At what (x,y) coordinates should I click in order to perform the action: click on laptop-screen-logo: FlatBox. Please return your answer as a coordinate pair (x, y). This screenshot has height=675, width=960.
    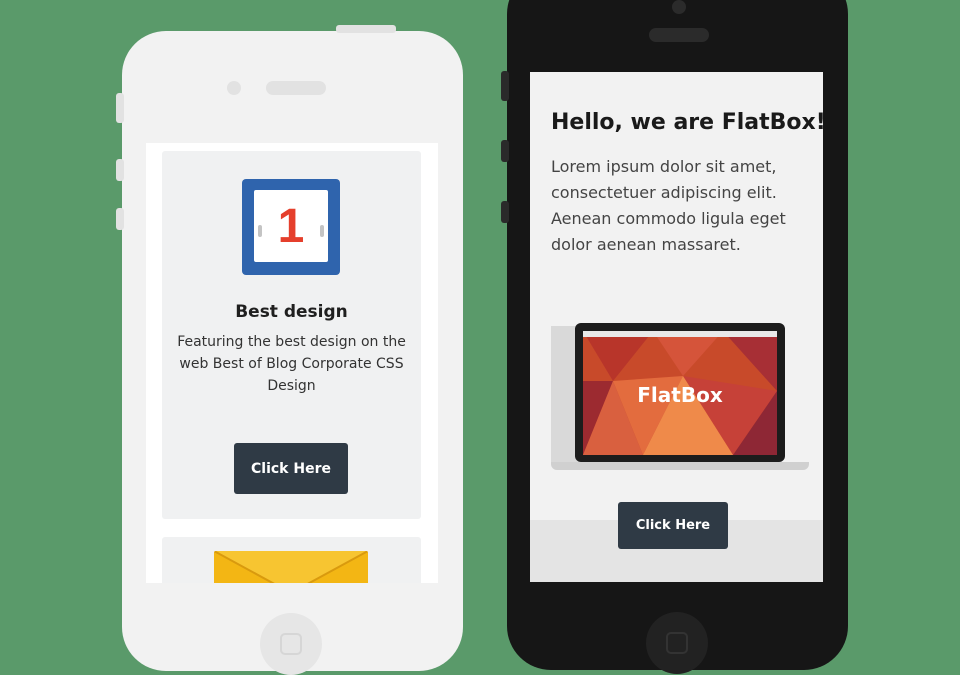
    Looking at the image, I should click on (680, 395).